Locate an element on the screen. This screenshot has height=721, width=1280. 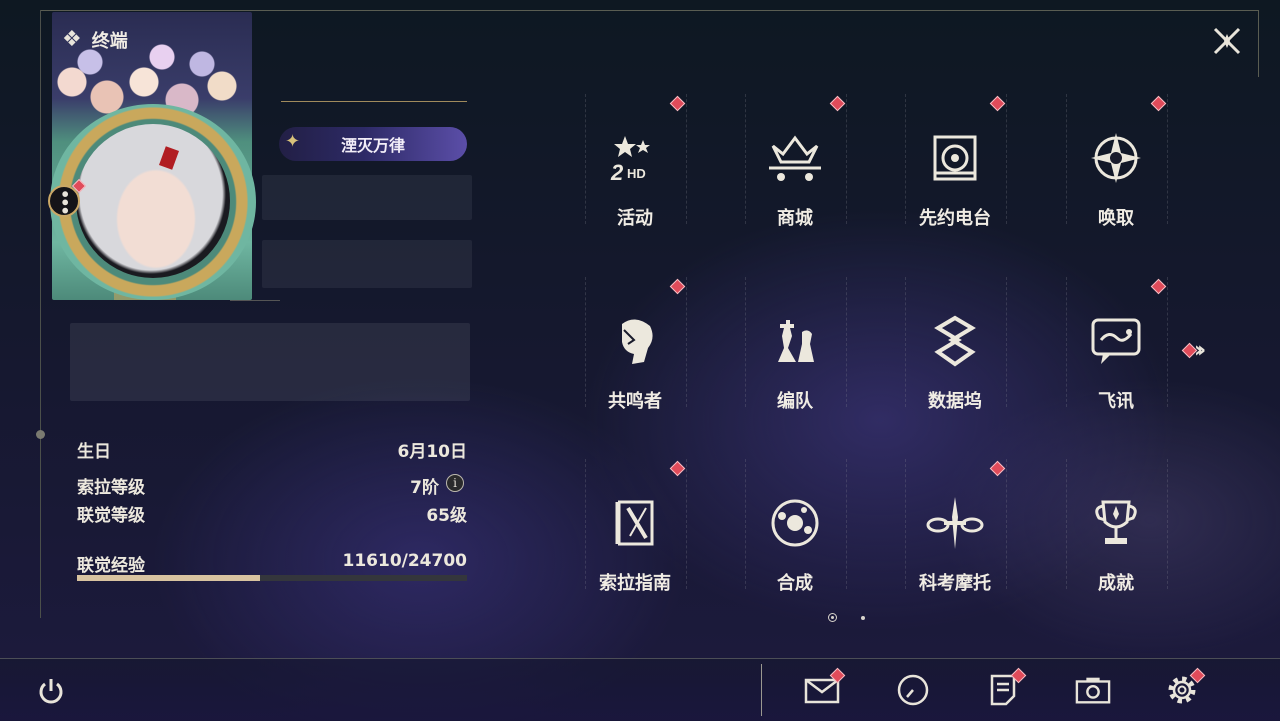
data-bank-icon is located at coordinates (955, 341).